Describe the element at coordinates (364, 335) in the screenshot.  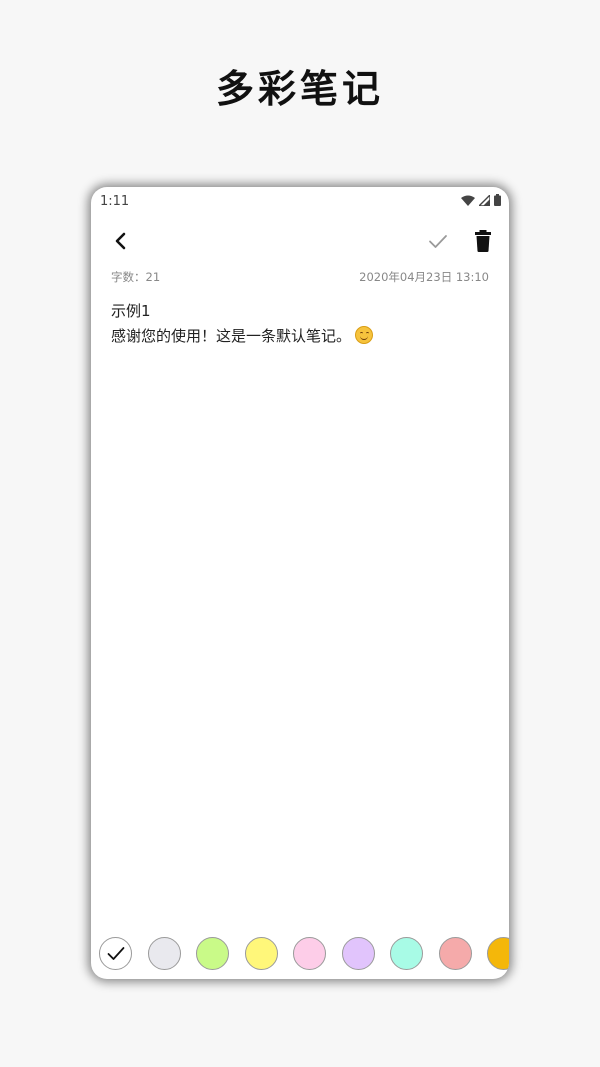
I see `smiling-face-icon` at that location.